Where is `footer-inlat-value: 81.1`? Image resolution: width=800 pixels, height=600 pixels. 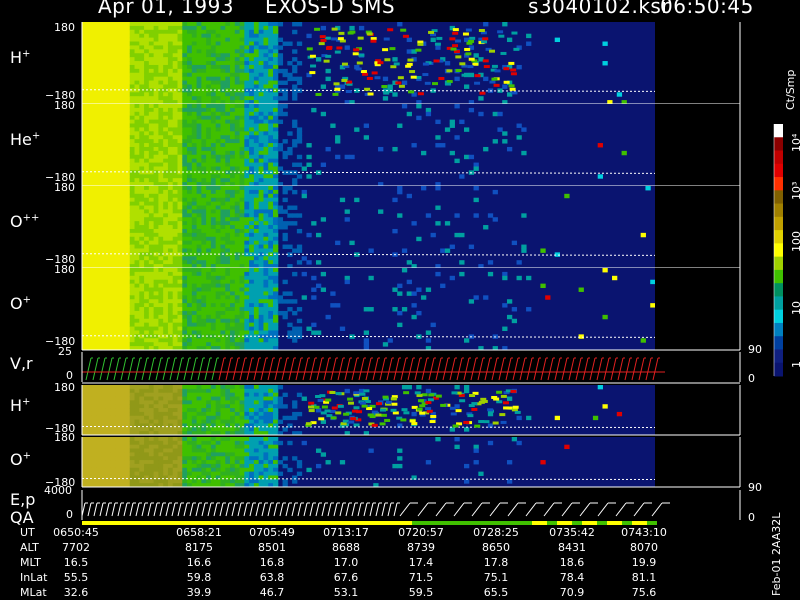 footer-inlat-value: 81.1 is located at coordinates (644, 577).